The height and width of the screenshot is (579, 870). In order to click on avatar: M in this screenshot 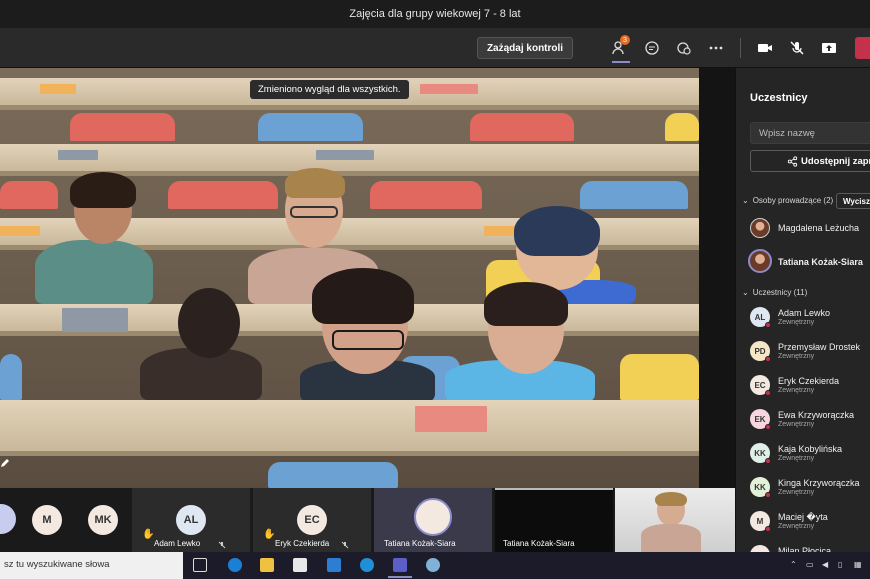, I will do `click(760, 521)`.